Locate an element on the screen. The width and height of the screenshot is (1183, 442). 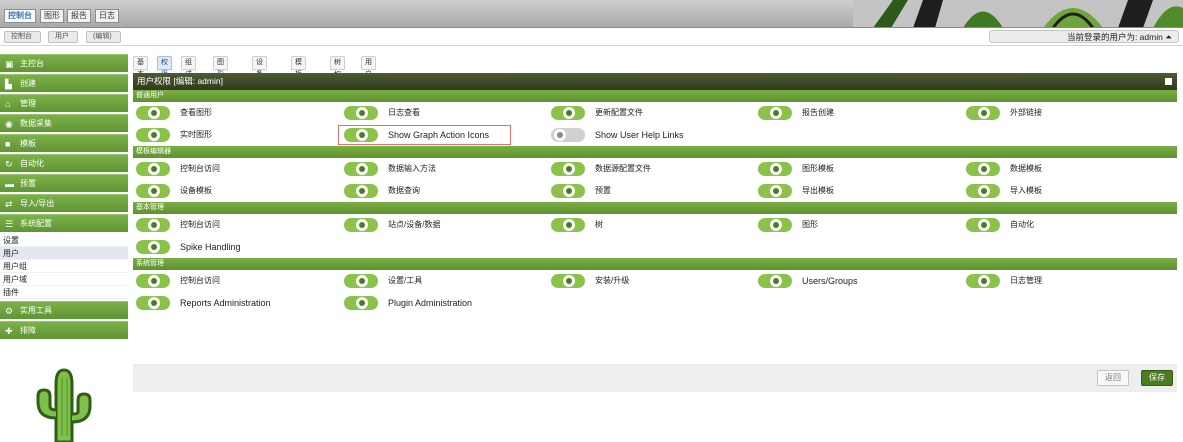
permission-label: 树 is located at coordinates (599, 224).